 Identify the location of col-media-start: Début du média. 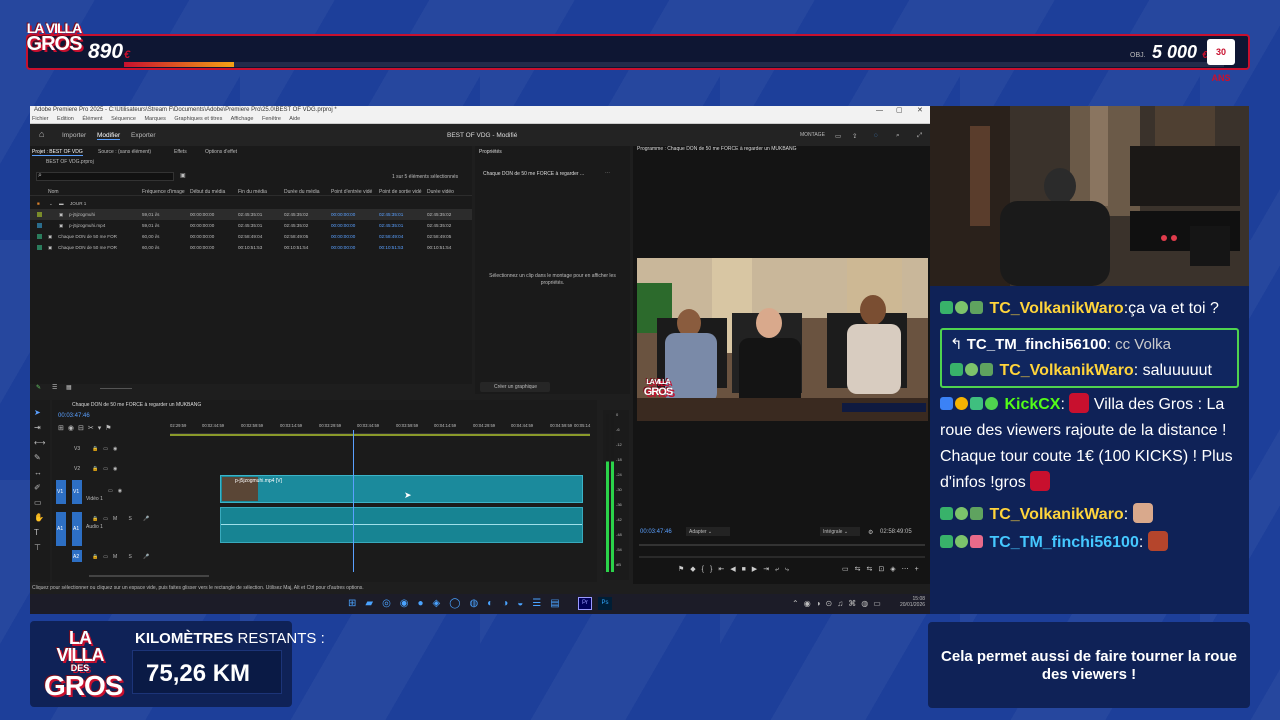
(207, 192).